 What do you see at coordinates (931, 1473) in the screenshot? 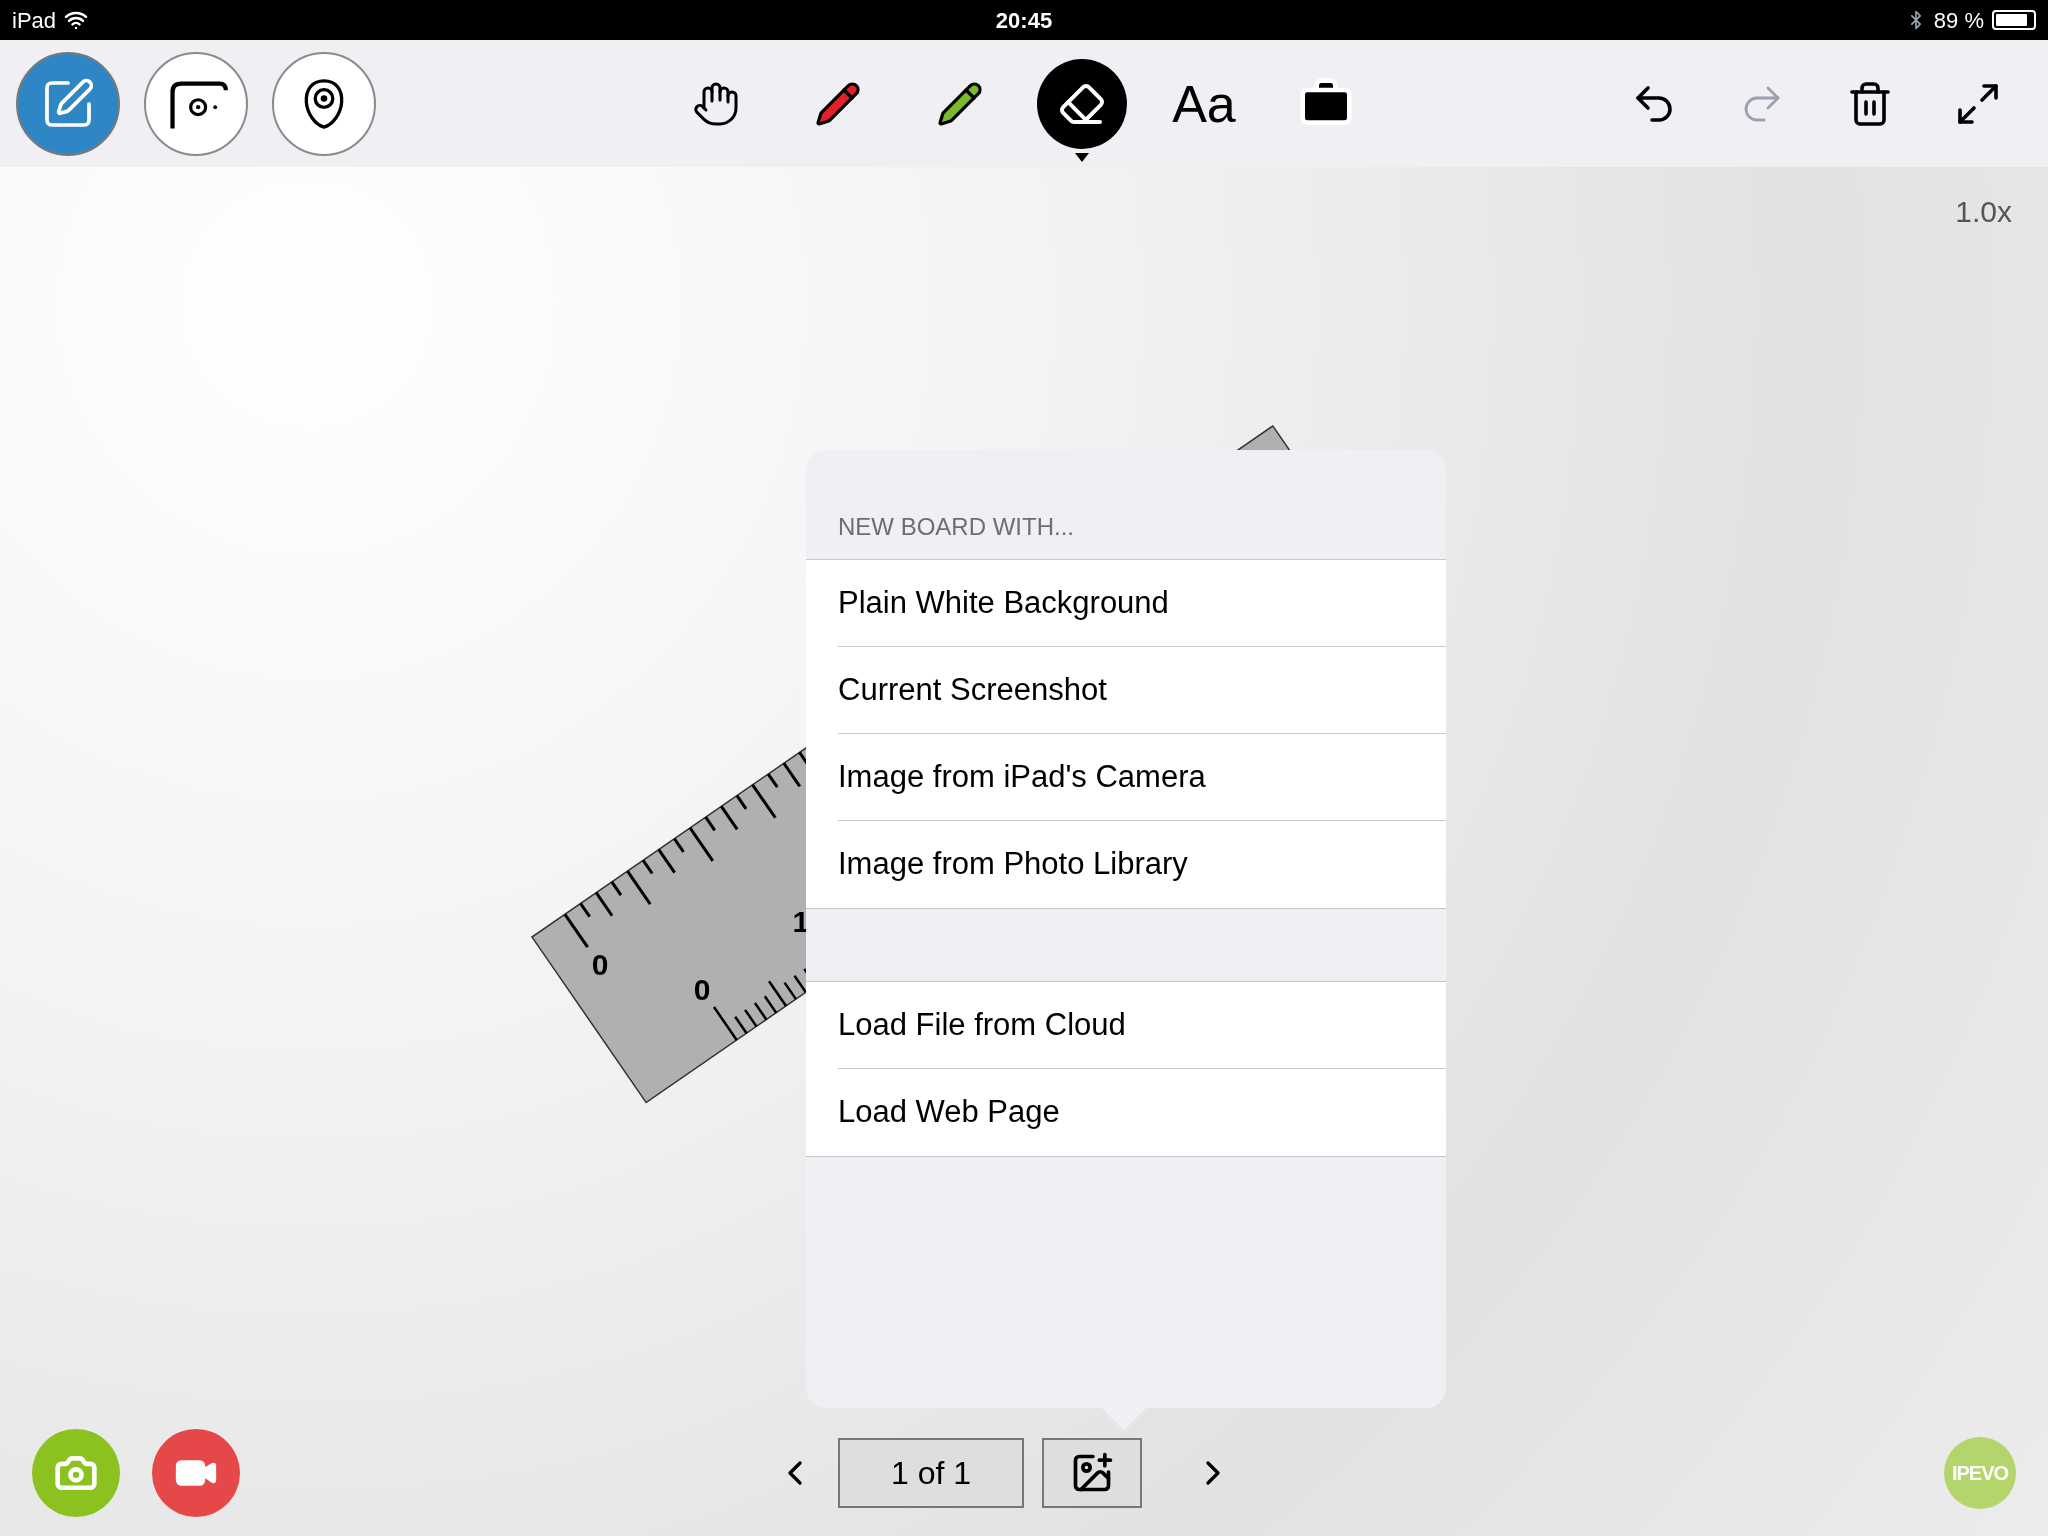
I see `page-indicator: 1 of 1` at bounding box center [931, 1473].